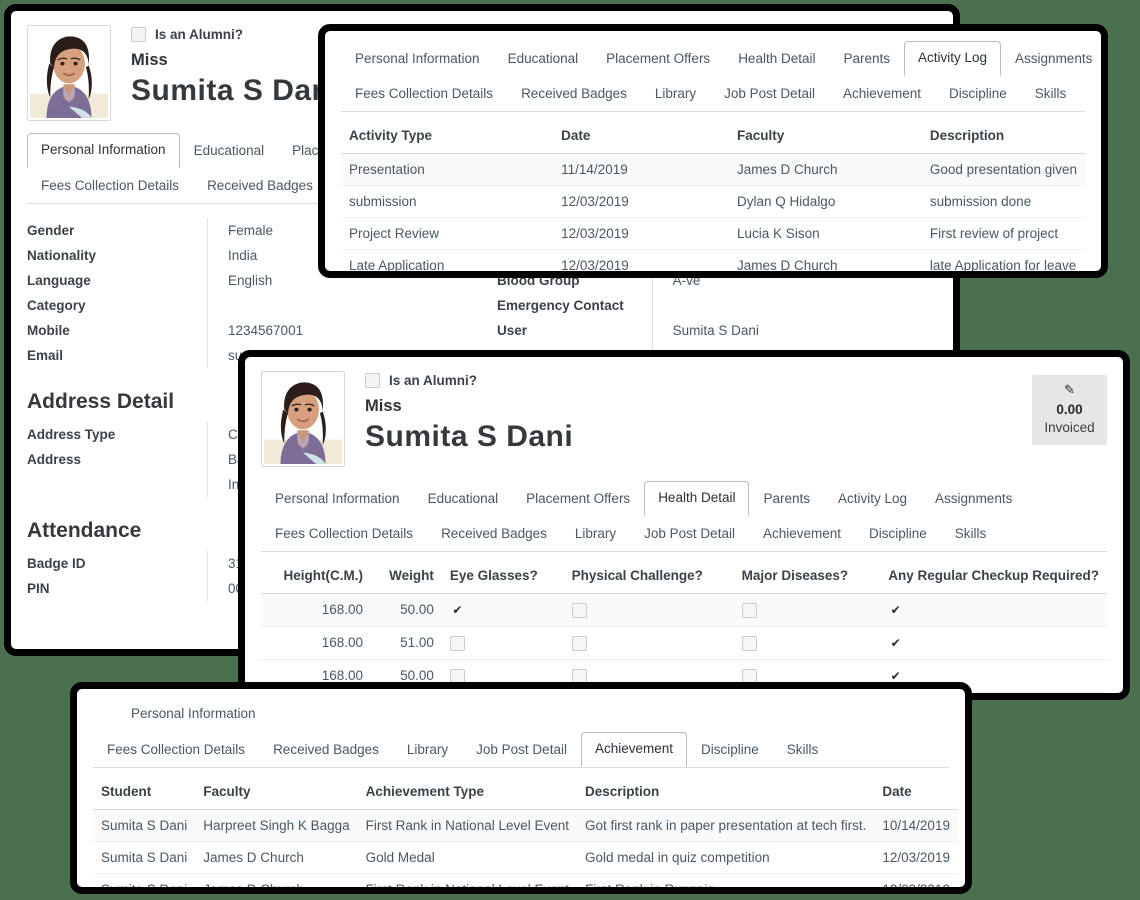 The height and width of the screenshot is (900, 1140). I want to click on invoiced-stat-button: ✎ 0.00 Invoiced, so click(1069, 410).